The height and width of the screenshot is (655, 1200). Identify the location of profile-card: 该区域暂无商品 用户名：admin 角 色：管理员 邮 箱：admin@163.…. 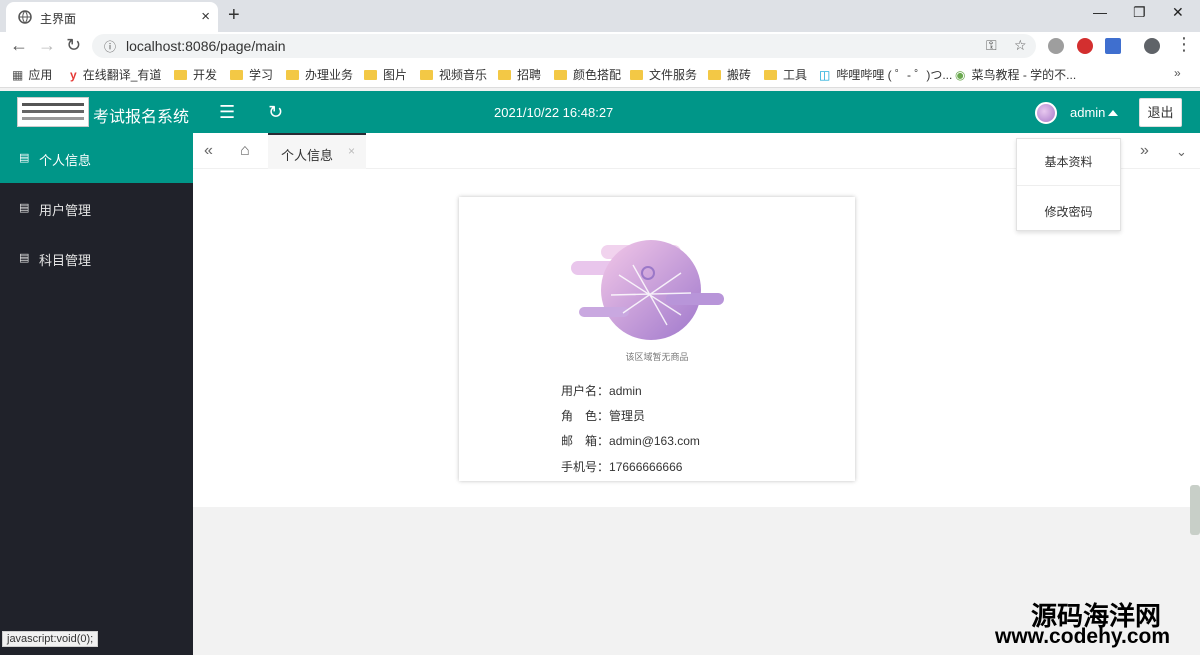
(657, 339).